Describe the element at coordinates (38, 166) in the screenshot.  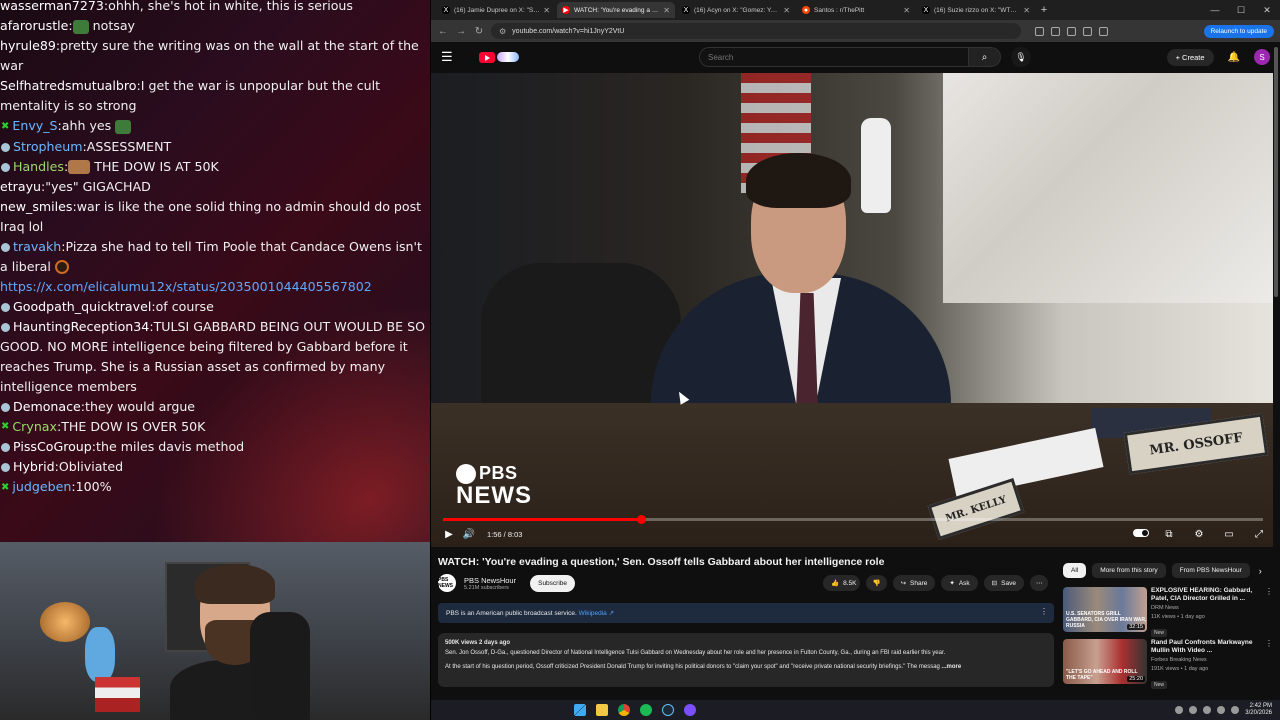
I see `chat-username: Handles` at that location.